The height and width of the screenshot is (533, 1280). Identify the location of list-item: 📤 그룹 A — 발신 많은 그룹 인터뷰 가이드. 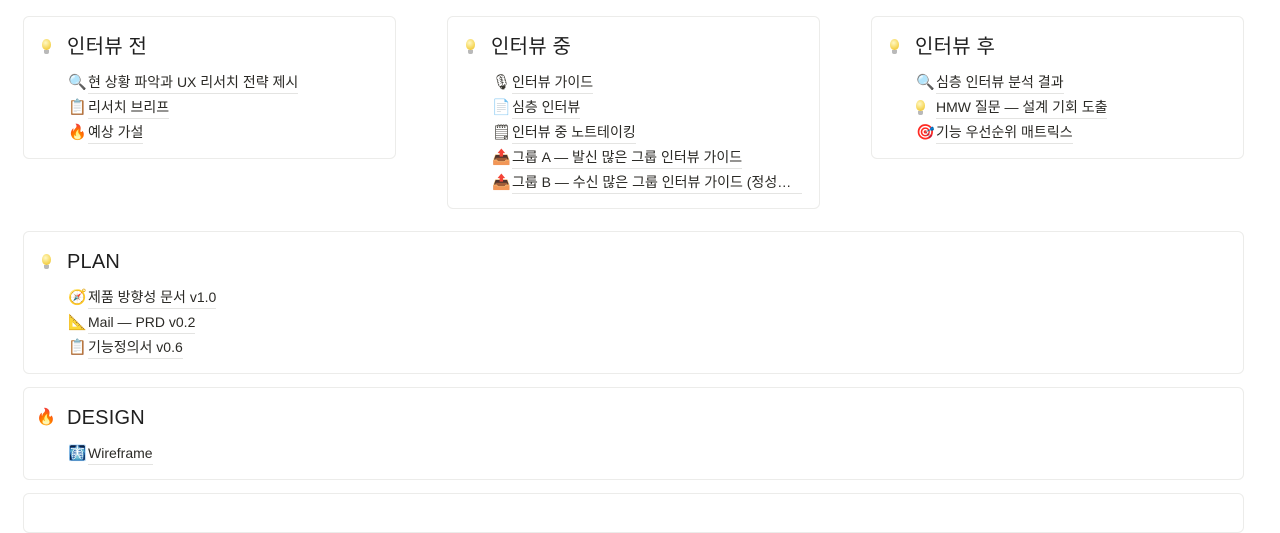
(650, 157).